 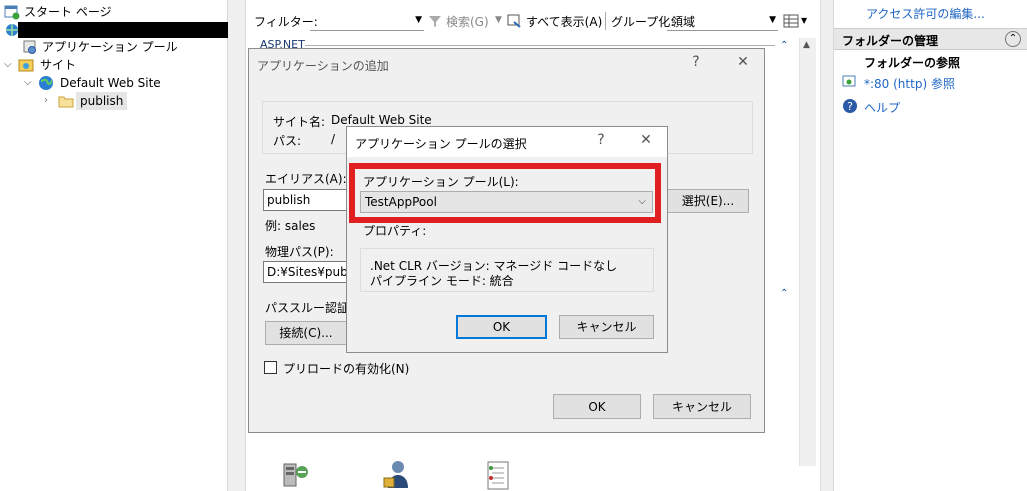 What do you see at coordinates (397, 474) in the screenshot?
I see `feature-icon-authorization` at bounding box center [397, 474].